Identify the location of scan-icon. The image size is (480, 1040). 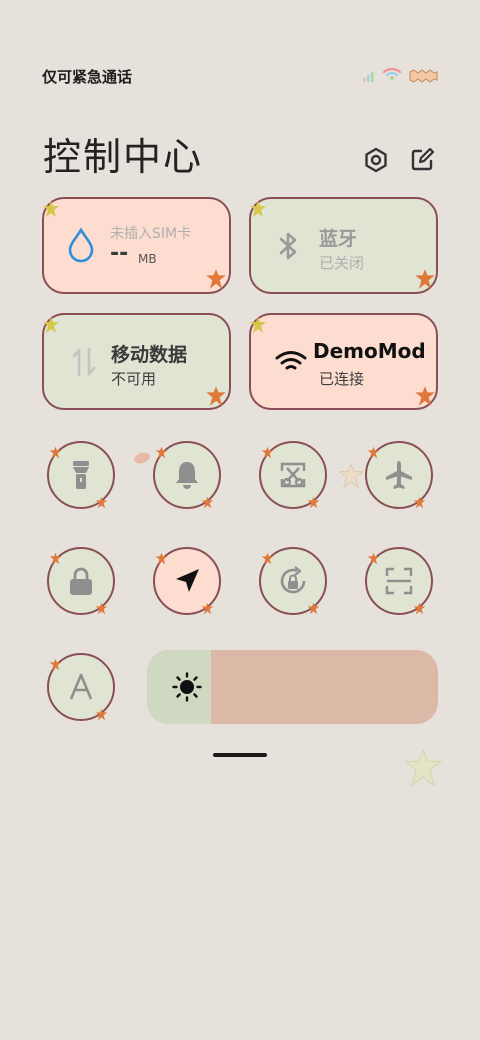
(399, 581).